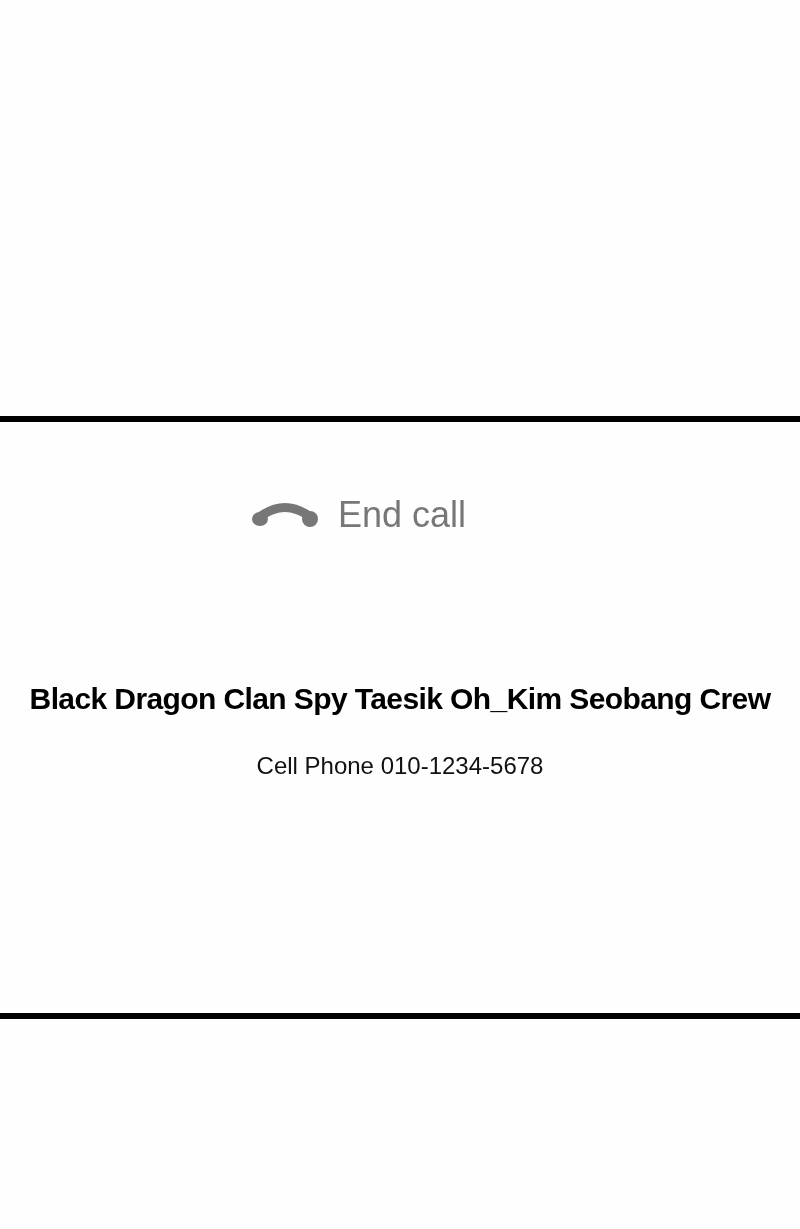 This screenshot has width=800, height=1229. I want to click on phone-handset-icon, so click(284, 515).